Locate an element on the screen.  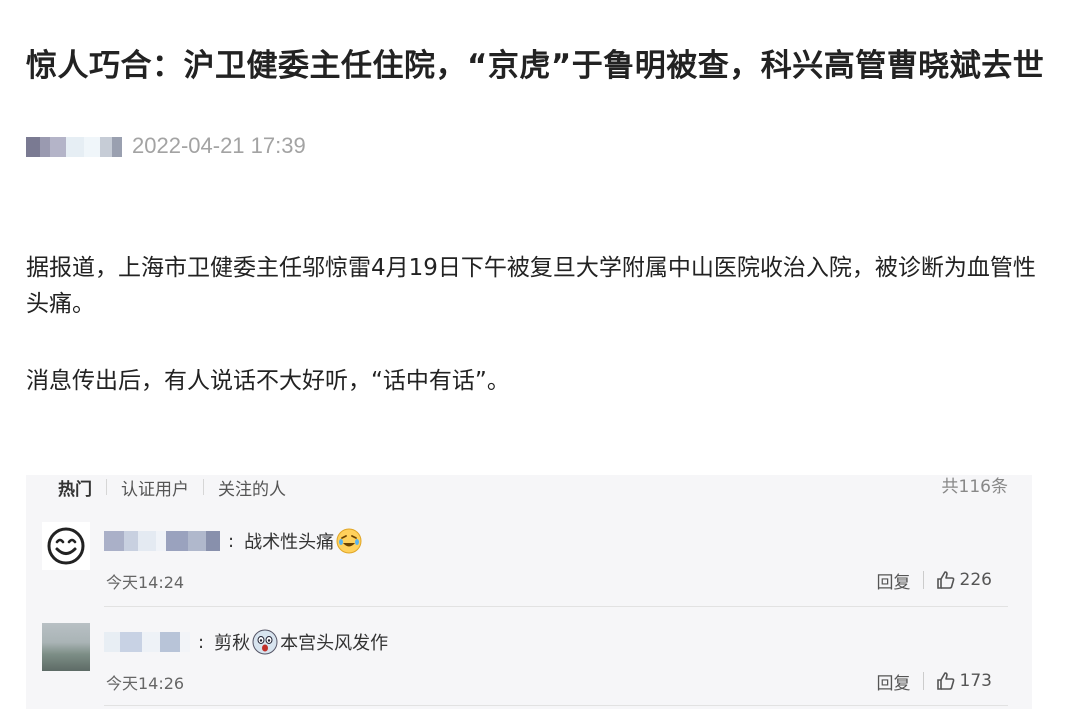
comment-content: : 剪秋 本宫头风发作 is located at coordinates (246, 642).